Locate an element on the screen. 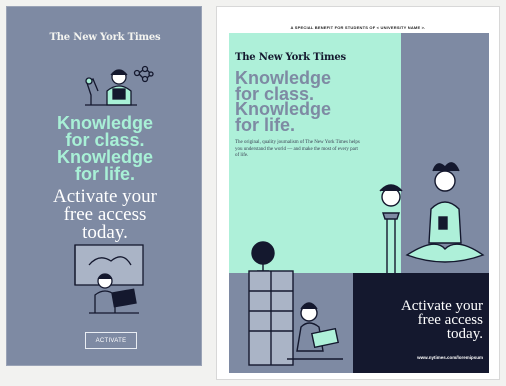  student-laptop-illustration is located at coordinates (109, 279).